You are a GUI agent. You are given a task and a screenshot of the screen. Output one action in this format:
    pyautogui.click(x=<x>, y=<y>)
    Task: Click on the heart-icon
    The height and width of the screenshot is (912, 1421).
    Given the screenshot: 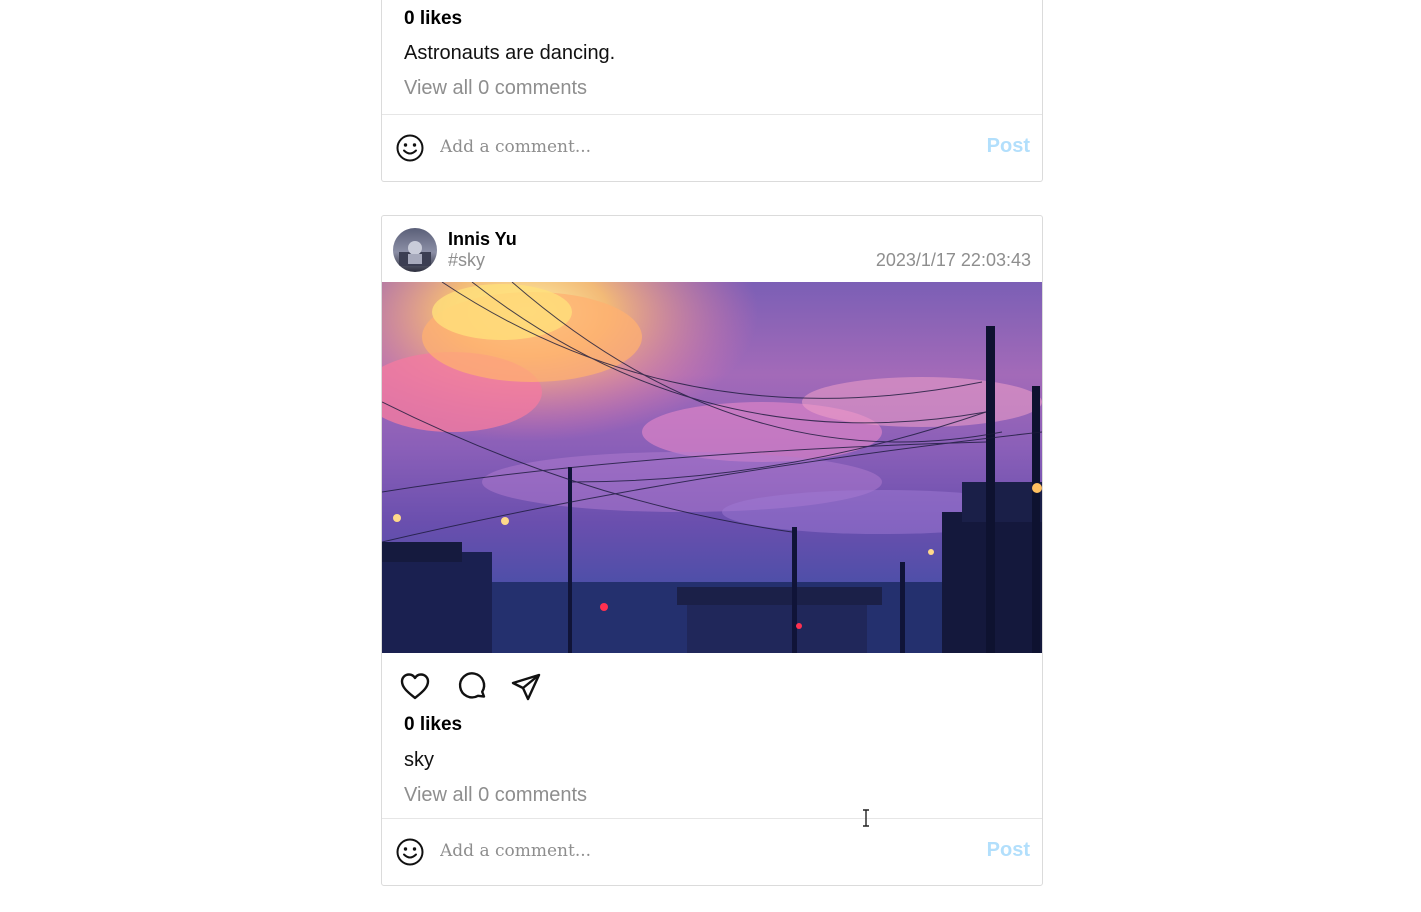 What is the action you would take?
    pyautogui.click(x=415, y=687)
    